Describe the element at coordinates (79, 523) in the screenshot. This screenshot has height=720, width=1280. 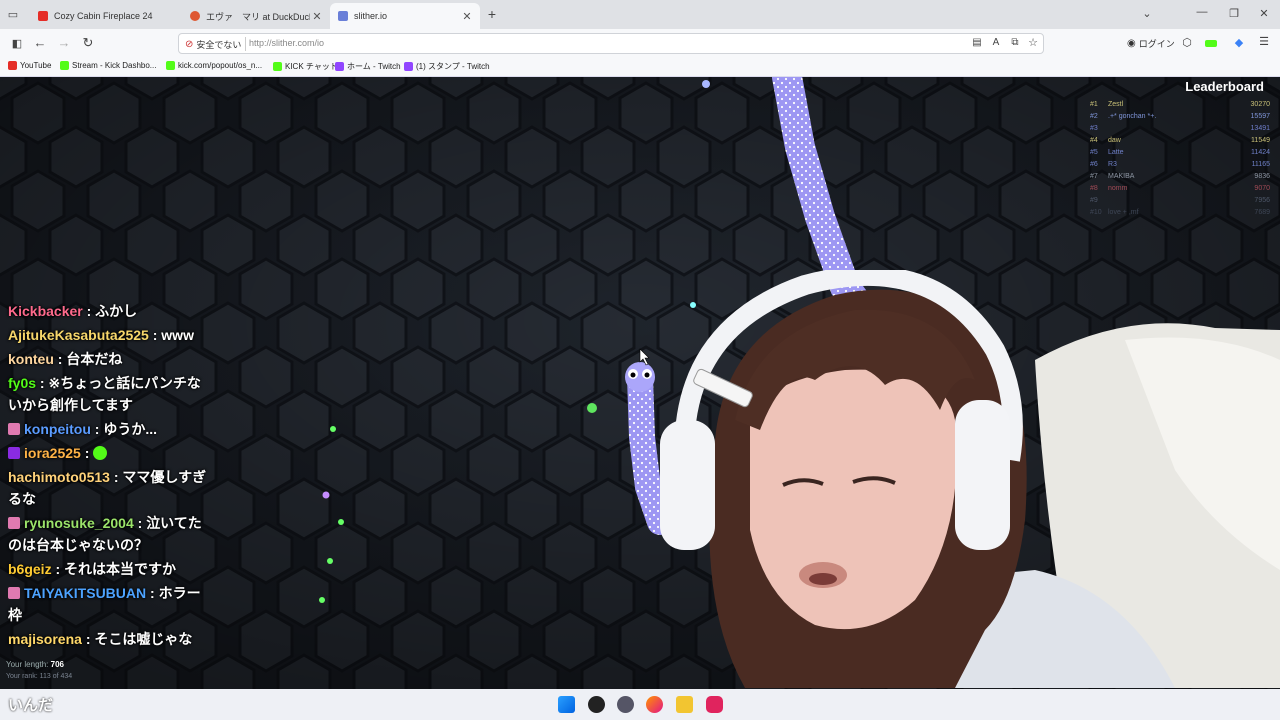
I see `chat-username: ryunosuke_2004` at that location.